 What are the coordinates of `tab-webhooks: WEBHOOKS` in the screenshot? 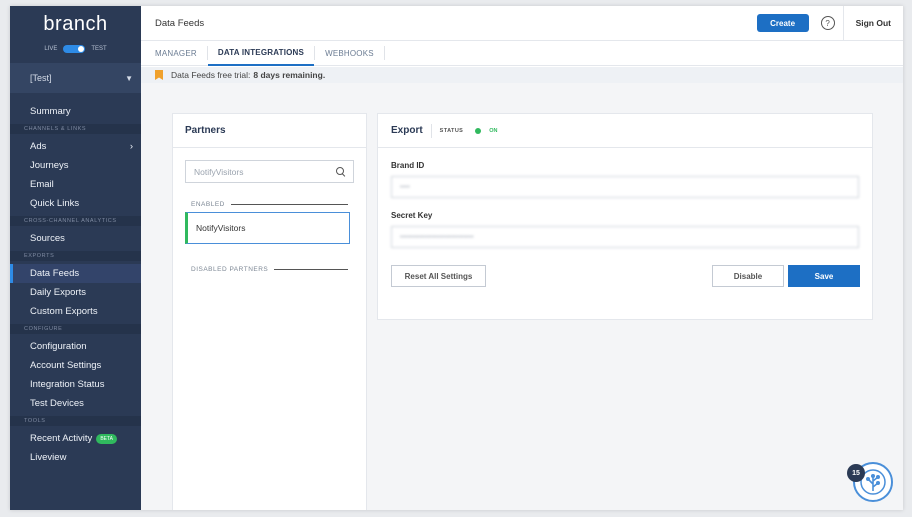 It's located at (349, 53).